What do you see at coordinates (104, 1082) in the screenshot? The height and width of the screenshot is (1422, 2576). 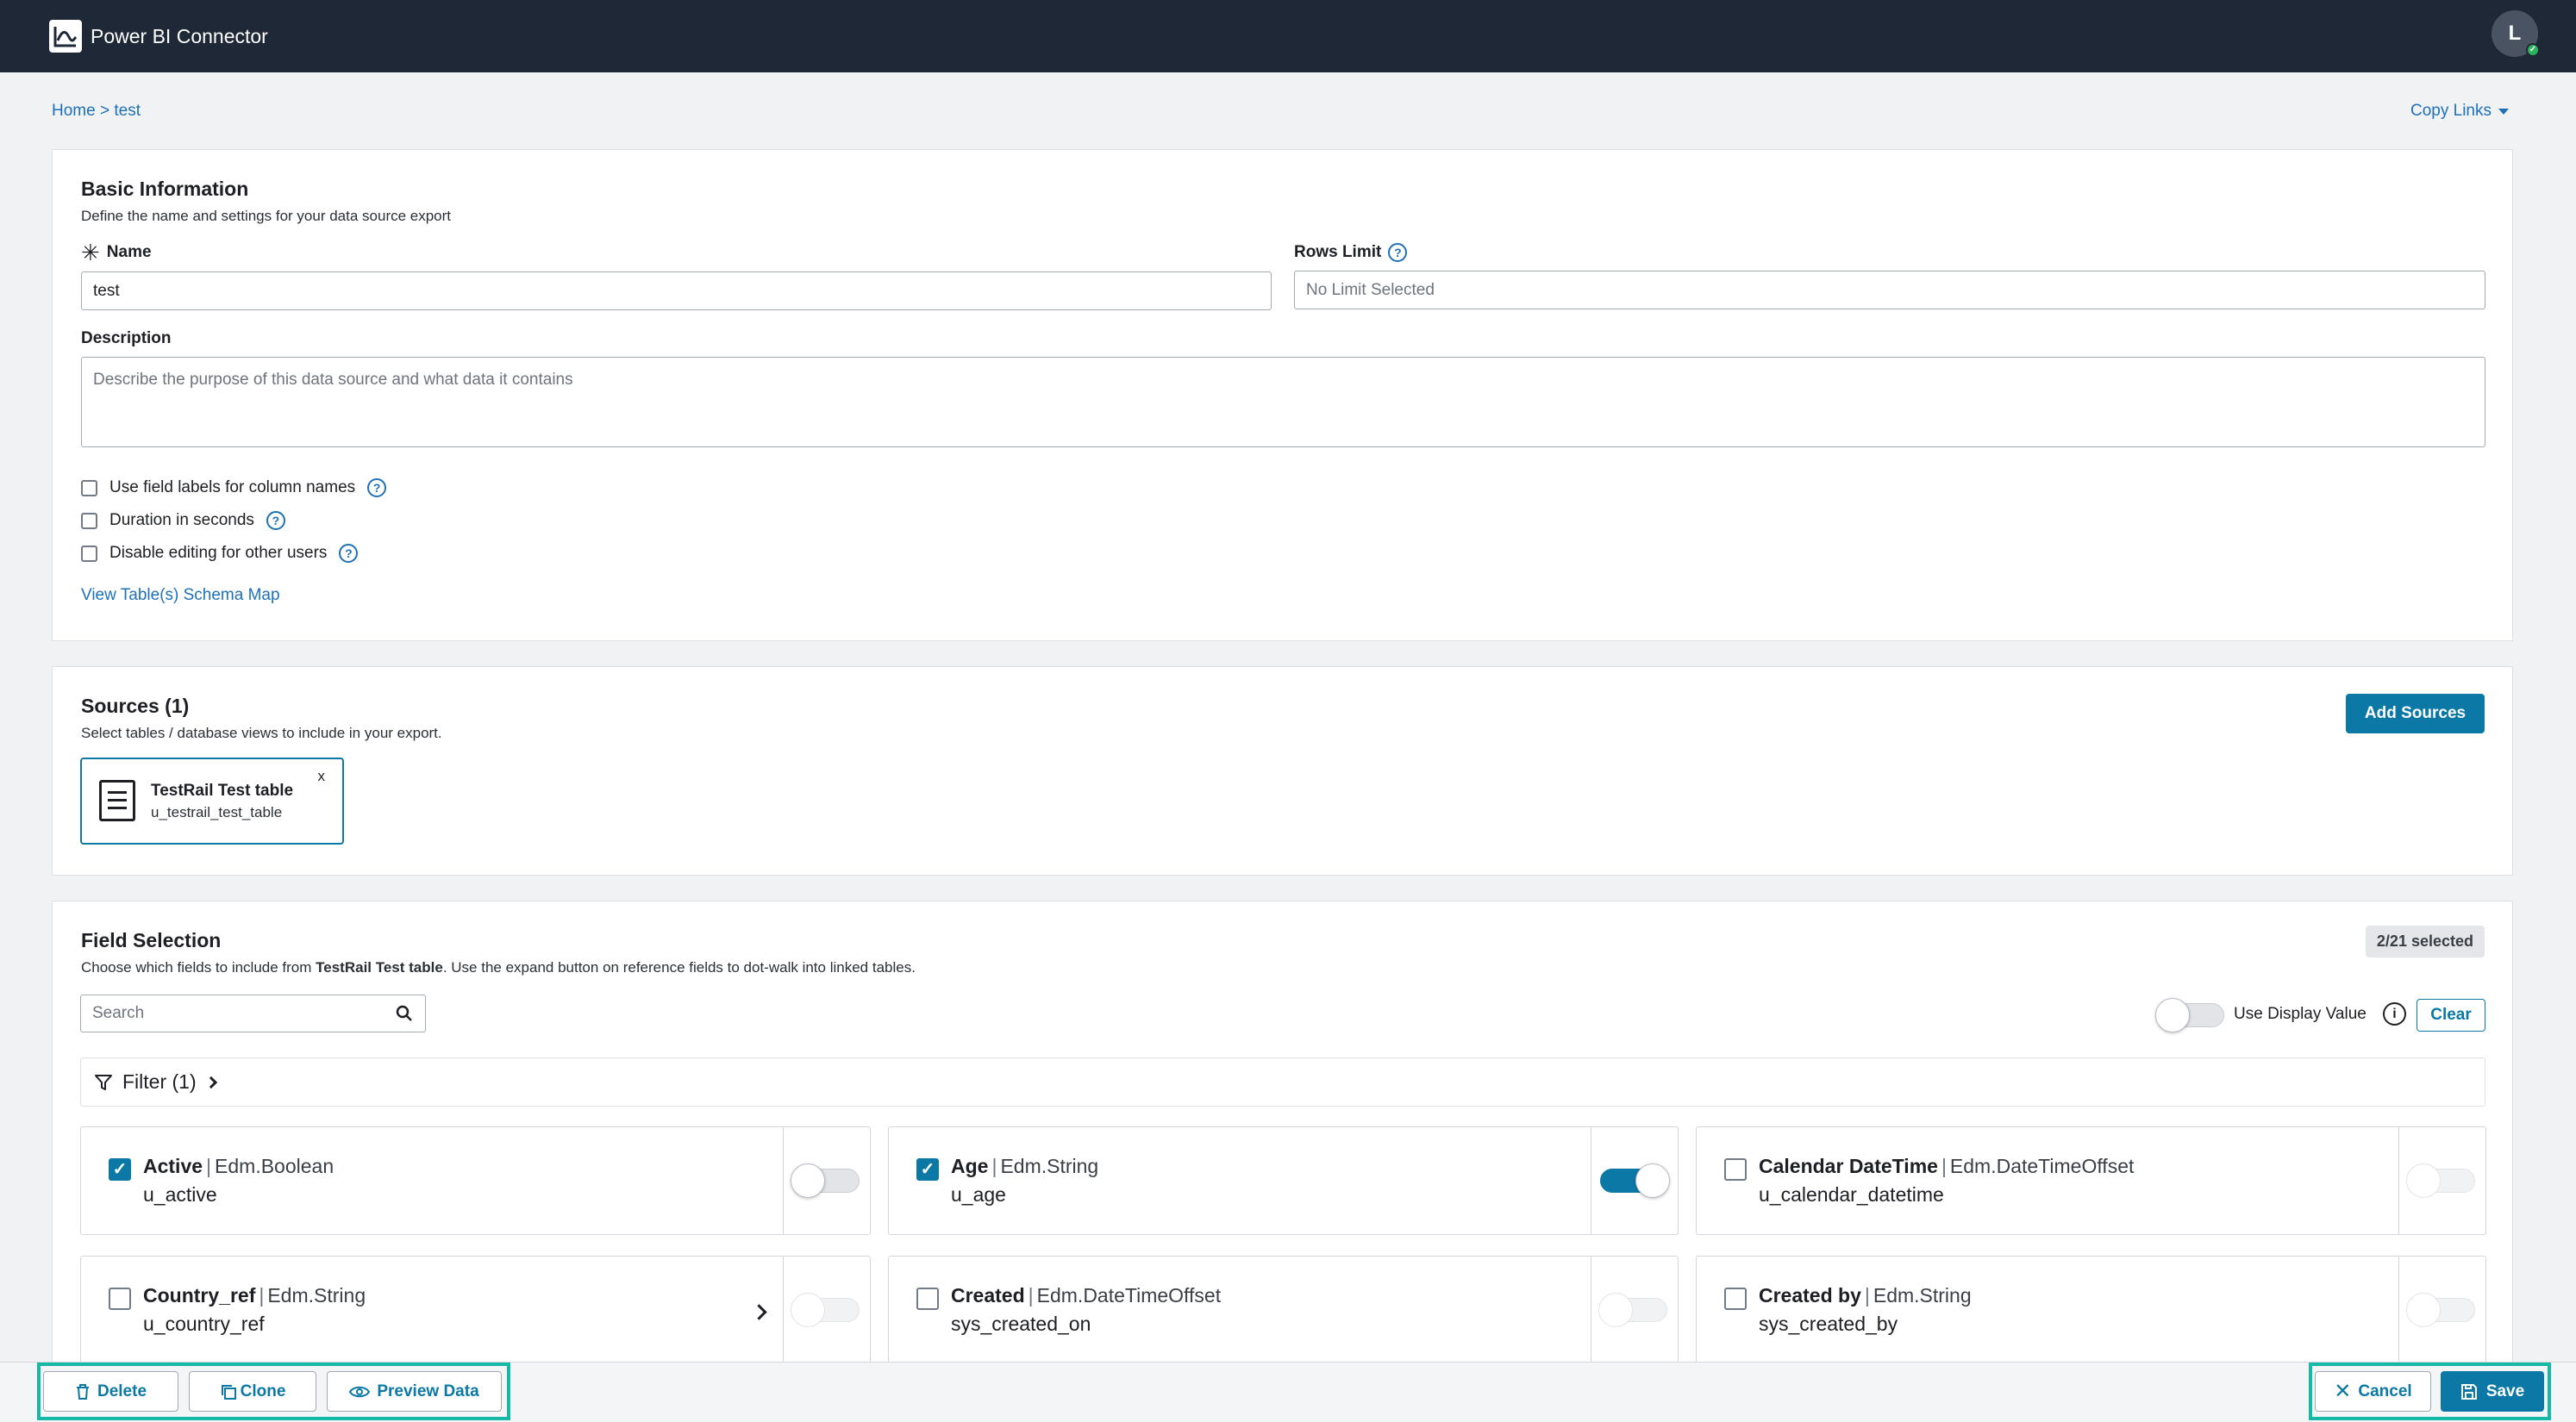 I see `filter-icon` at bounding box center [104, 1082].